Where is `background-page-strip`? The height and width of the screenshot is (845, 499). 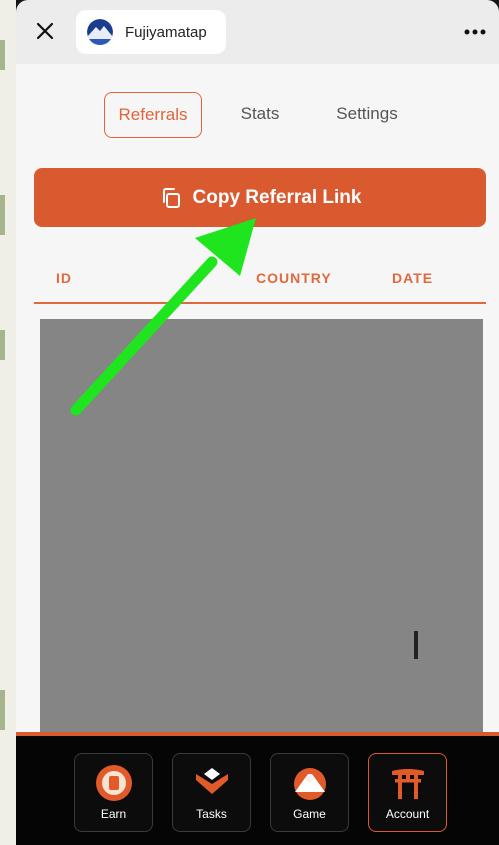
background-page-strip is located at coordinates (8, 422).